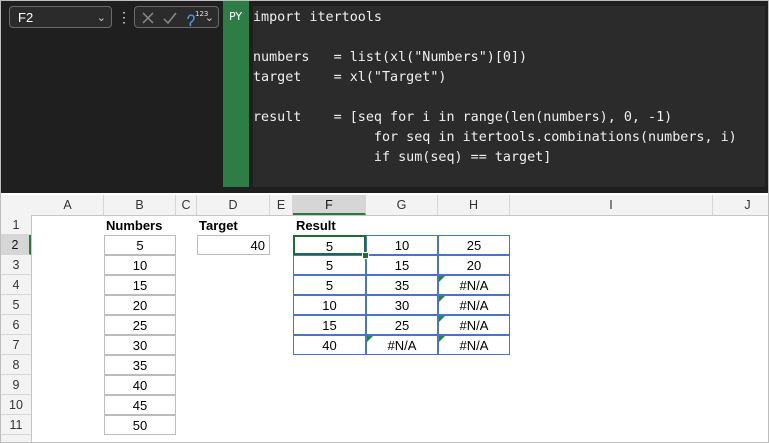 The image size is (769, 443). Describe the element at coordinates (329, 345) in the screenshot. I see `result-cell: 40` at that location.